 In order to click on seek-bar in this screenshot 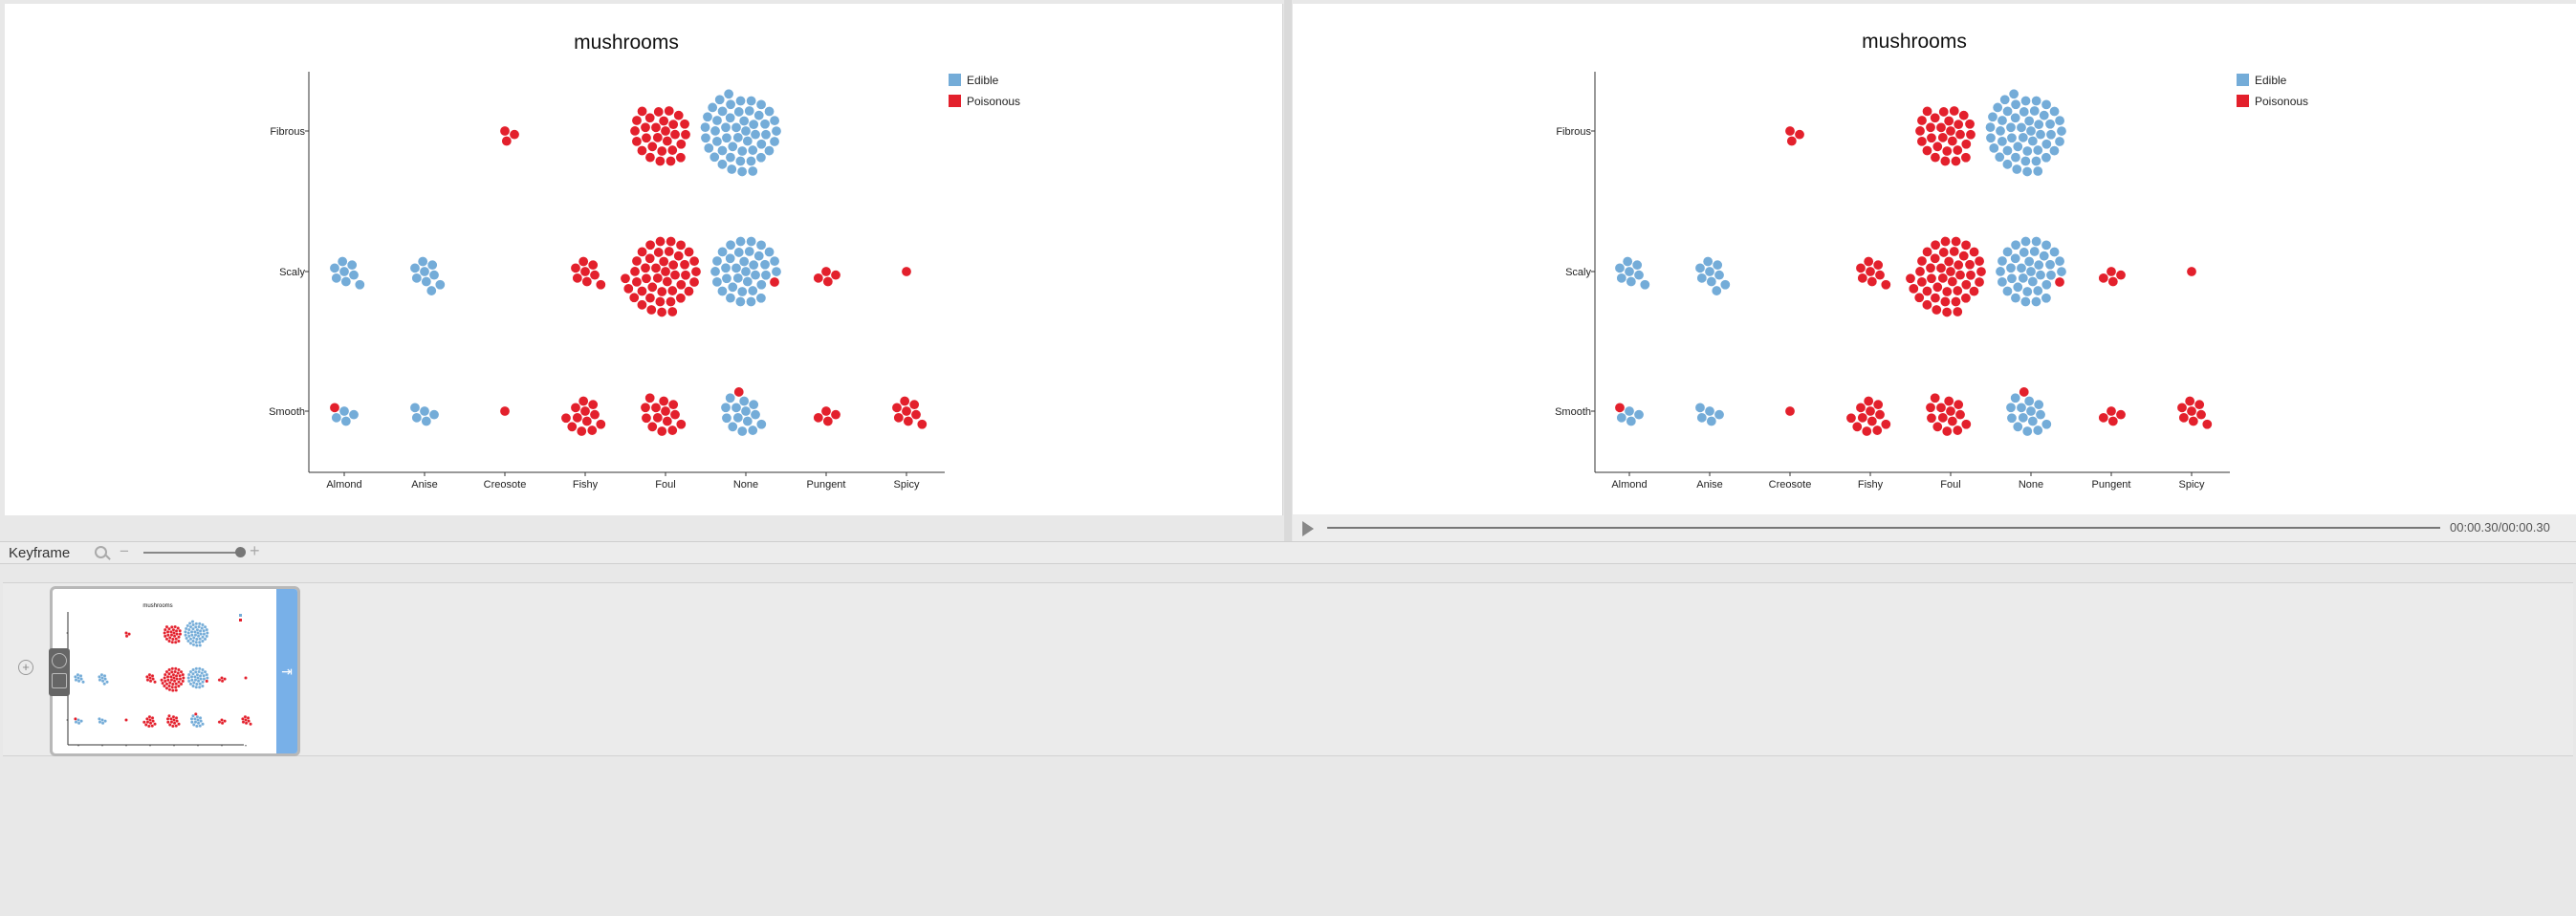, I will do `click(1883, 528)`.